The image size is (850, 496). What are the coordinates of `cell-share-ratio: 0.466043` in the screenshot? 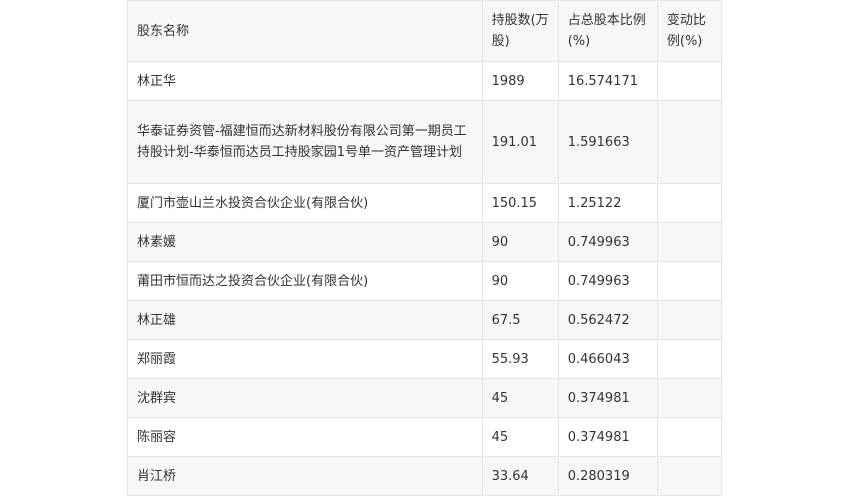 It's located at (607, 359).